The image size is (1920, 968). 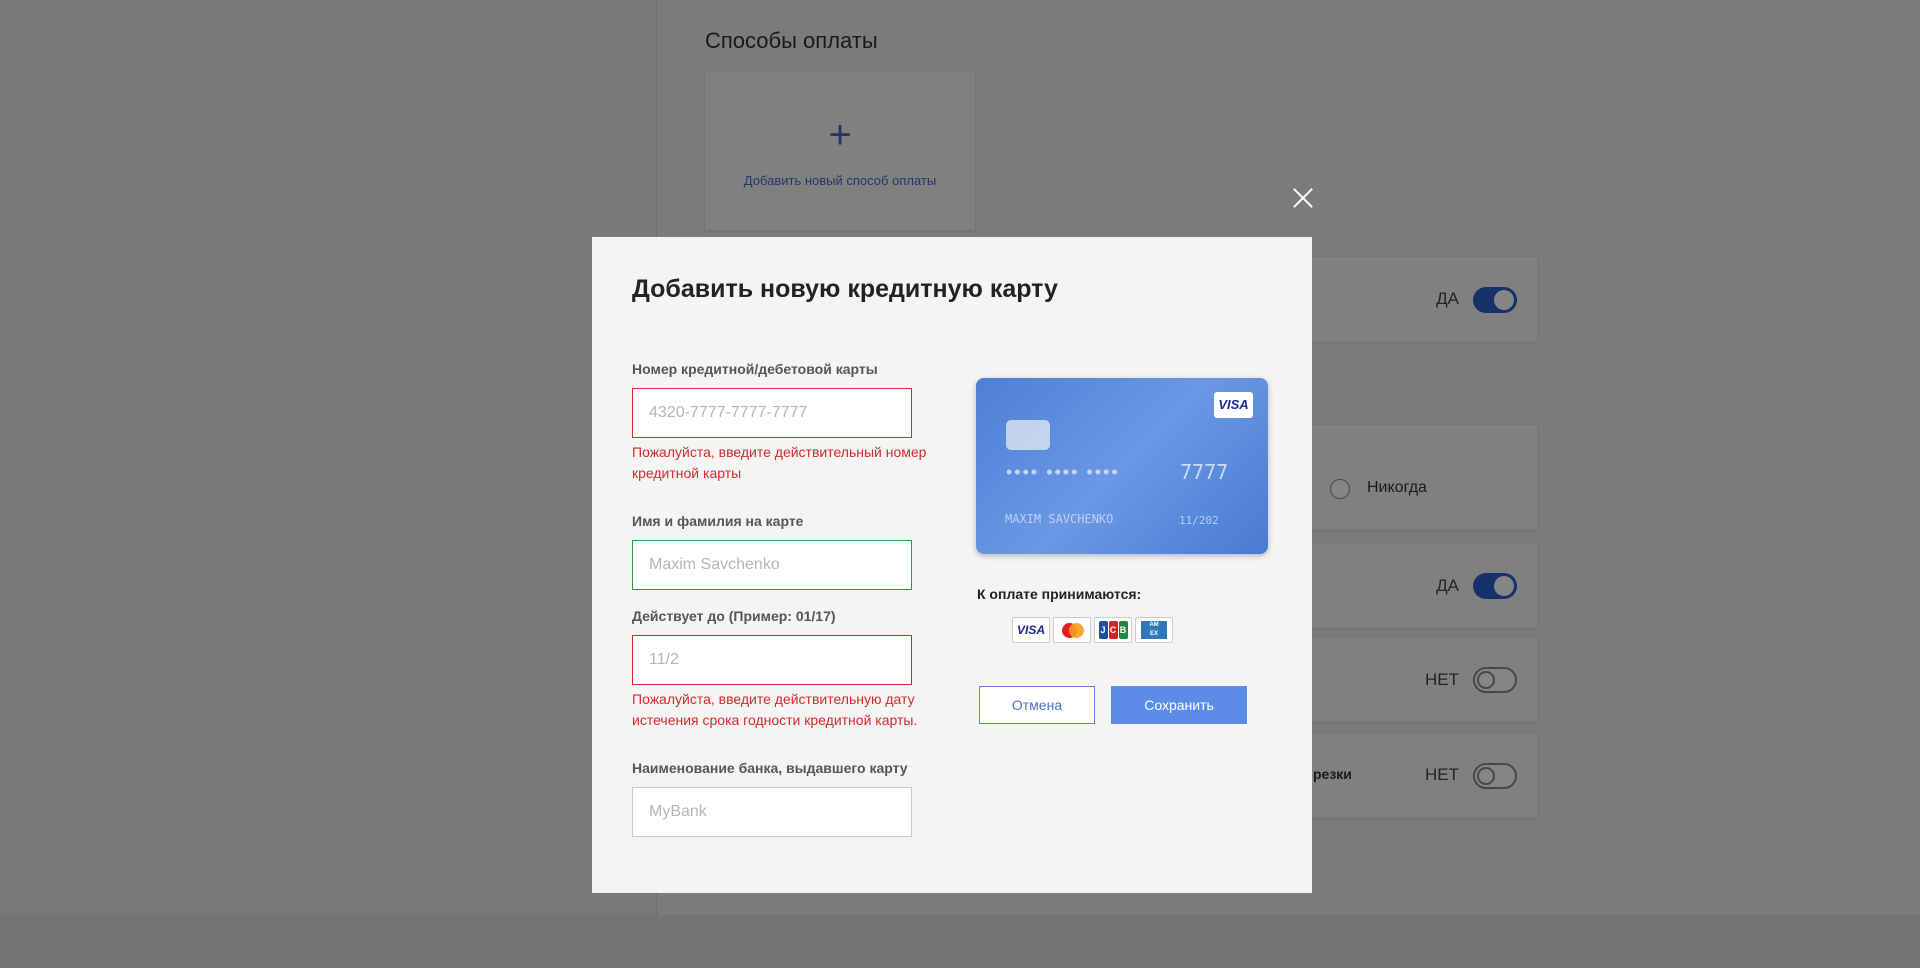 I want to click on accepted-cards-label: К оплате принимаются:, so click(x=1059, y=594).